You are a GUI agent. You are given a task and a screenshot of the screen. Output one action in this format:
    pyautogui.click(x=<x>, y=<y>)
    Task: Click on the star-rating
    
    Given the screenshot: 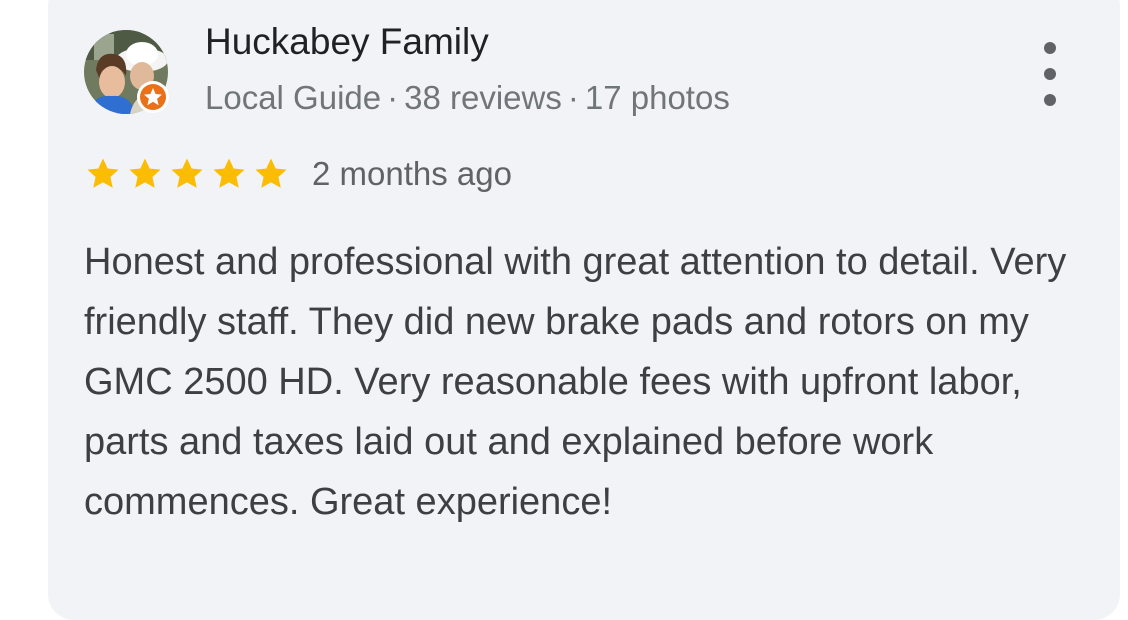 What is the action you would take?
    pyautogui.click(x=187, y=174)
    